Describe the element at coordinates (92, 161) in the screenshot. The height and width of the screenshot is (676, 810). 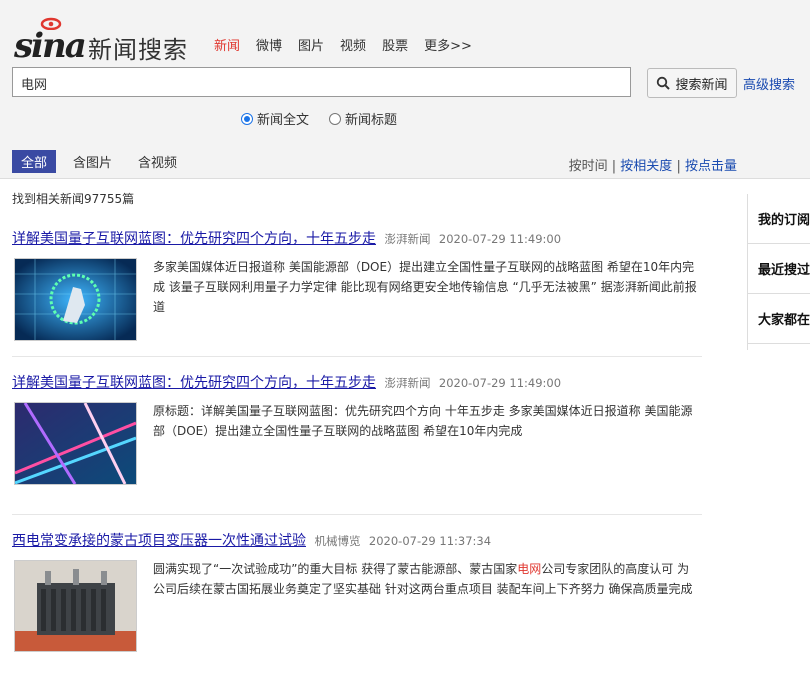
I see `tab-with-images: 含图片` at that location.